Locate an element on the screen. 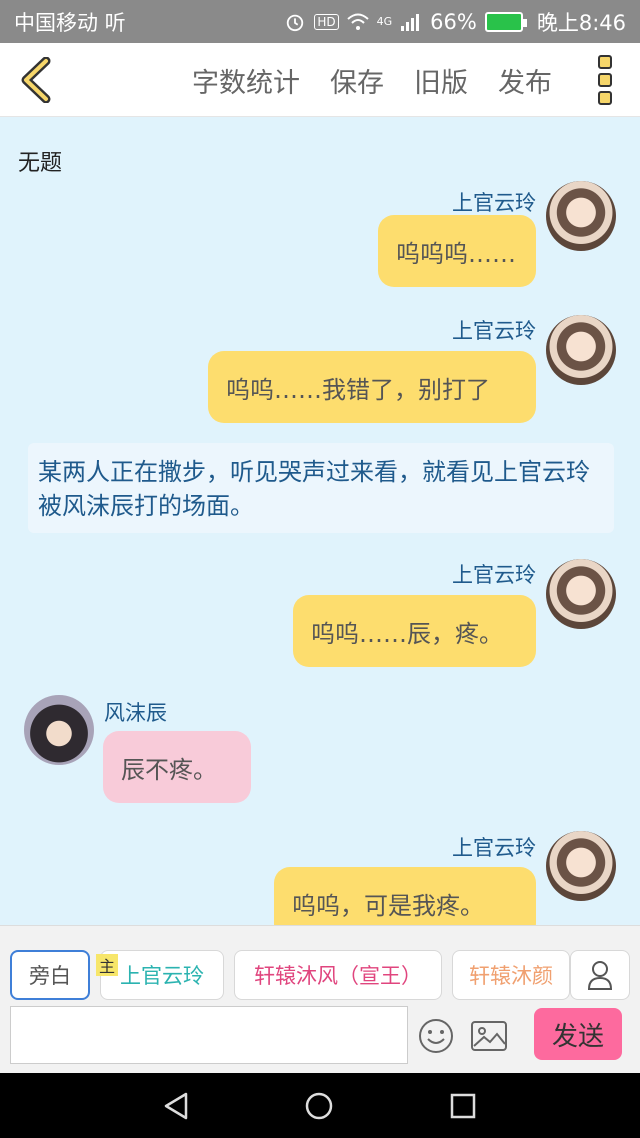 Image resolution: width=640 pixels, height=1138 pixels. message-bubble: 呜呜……辰，疼。 is located at coordinates (414, 631).